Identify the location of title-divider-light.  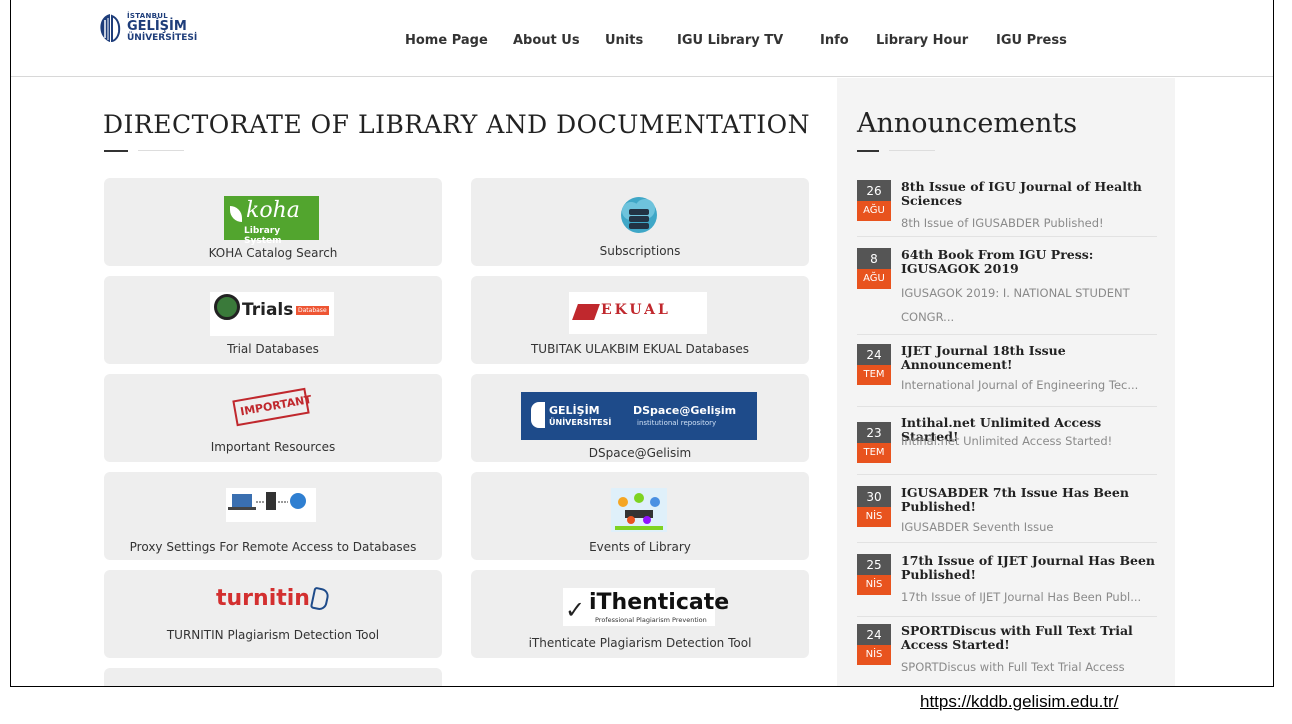
(161, 150).